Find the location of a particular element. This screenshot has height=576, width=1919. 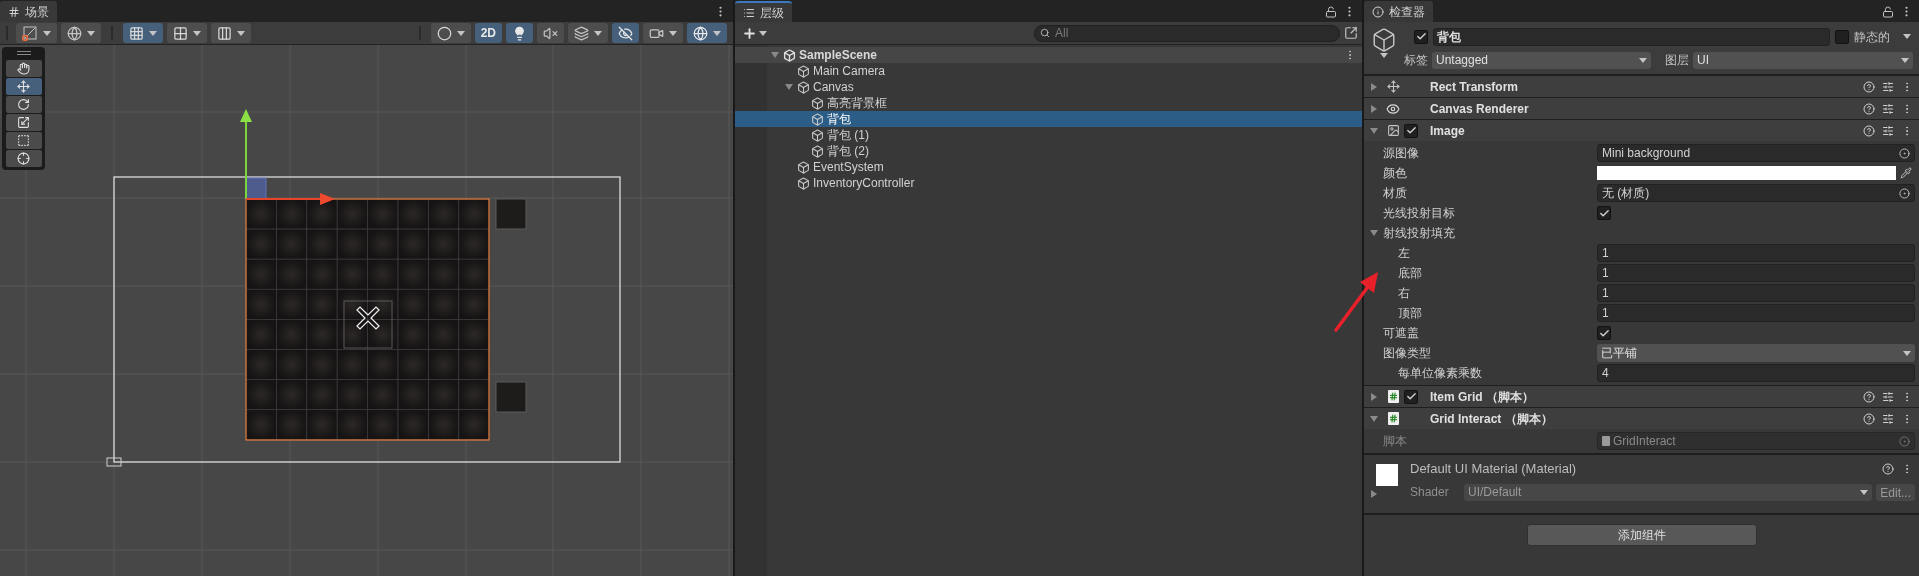

hierarchy-item: 背包 (1) is located at coordinates (1048, 135).